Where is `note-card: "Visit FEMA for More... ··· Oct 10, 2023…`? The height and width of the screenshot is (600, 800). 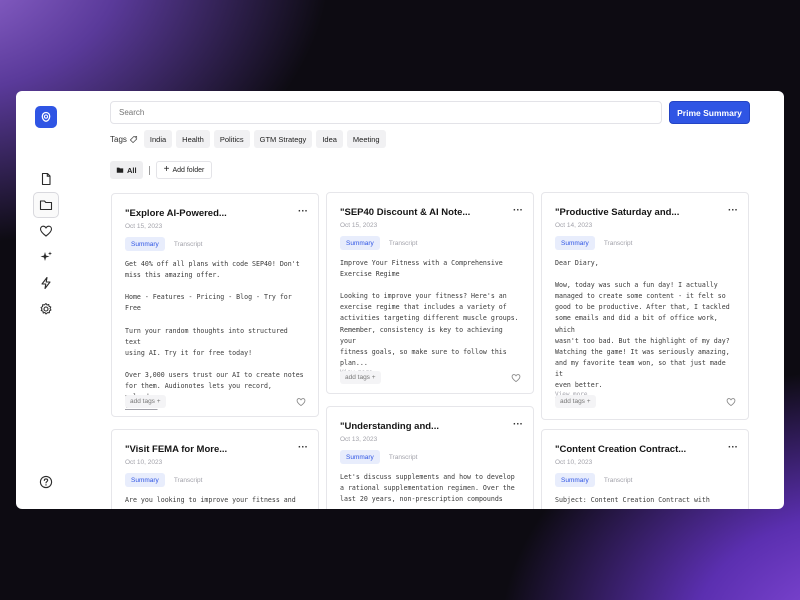 note-card: "Visit FEMA for More... ··· Oct 10, 2023… is located at coordinates (215, 469).